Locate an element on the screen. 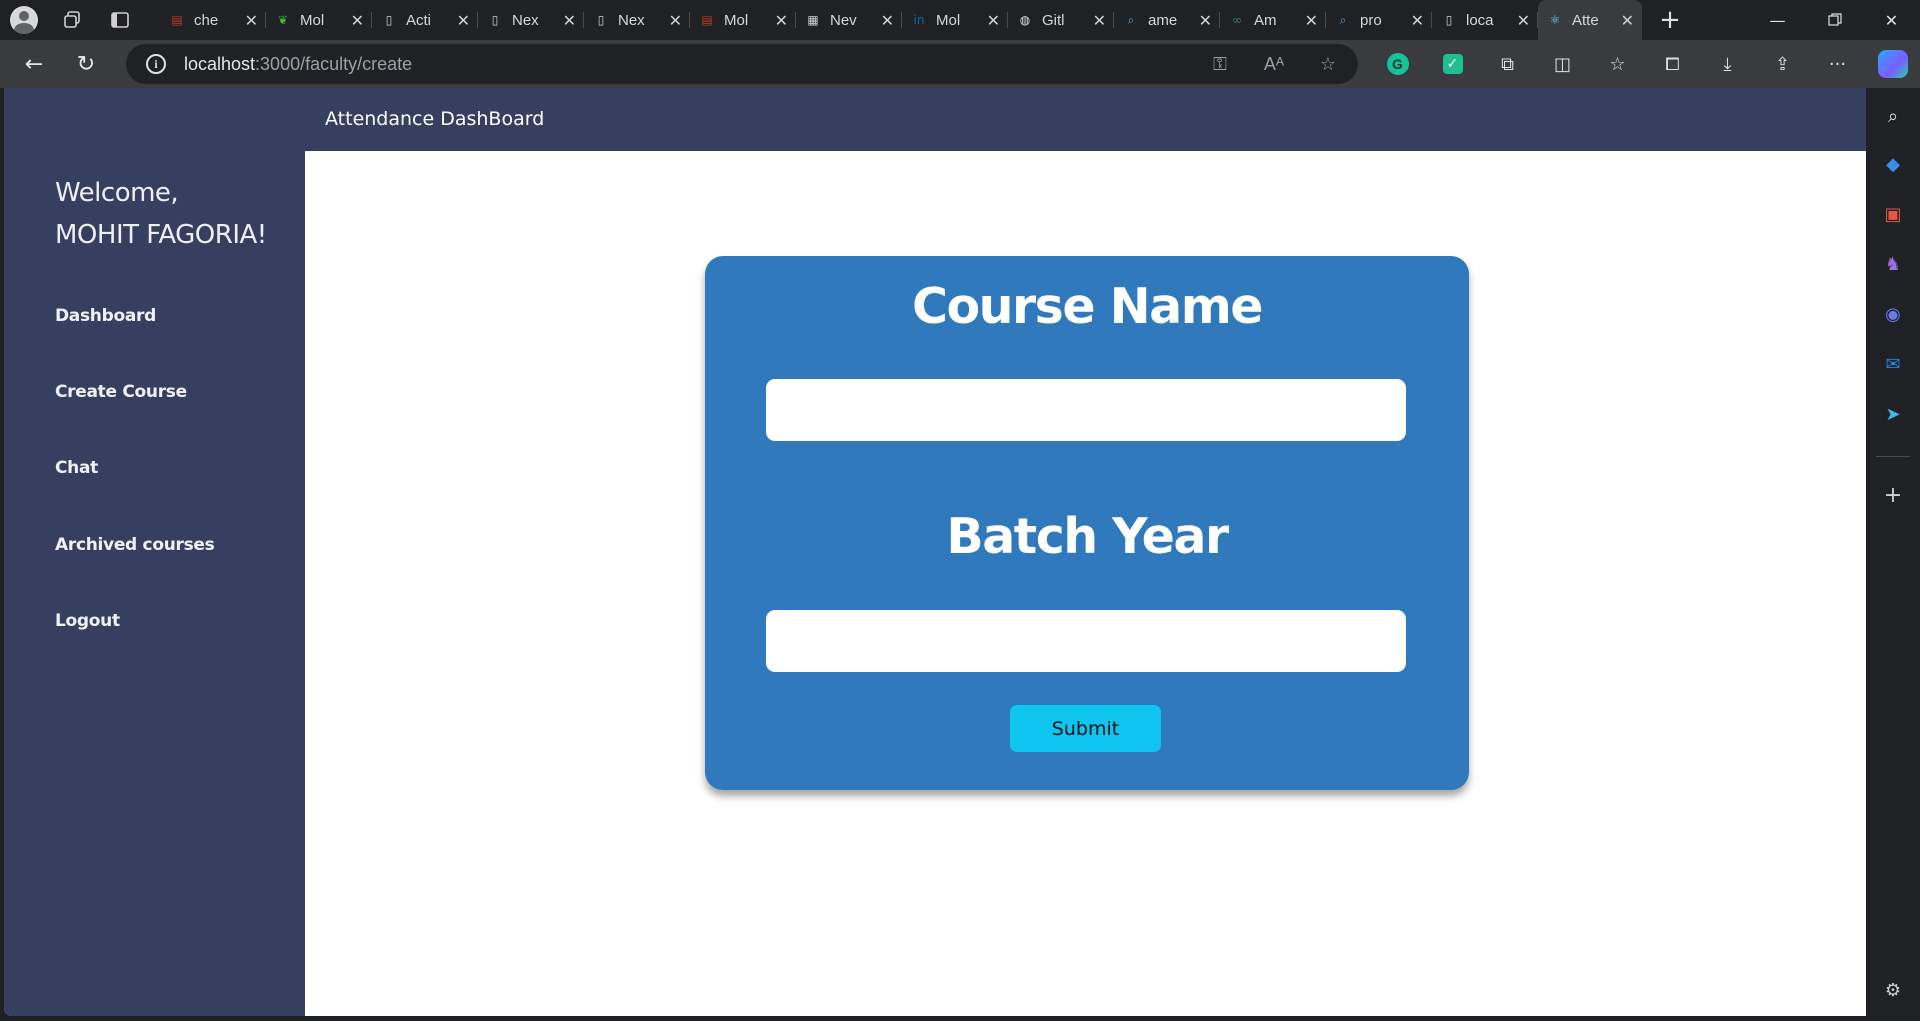 This screenshot has width=1920, height=1021. window-controls: — ✕ is located at coordinates (1834, 20).